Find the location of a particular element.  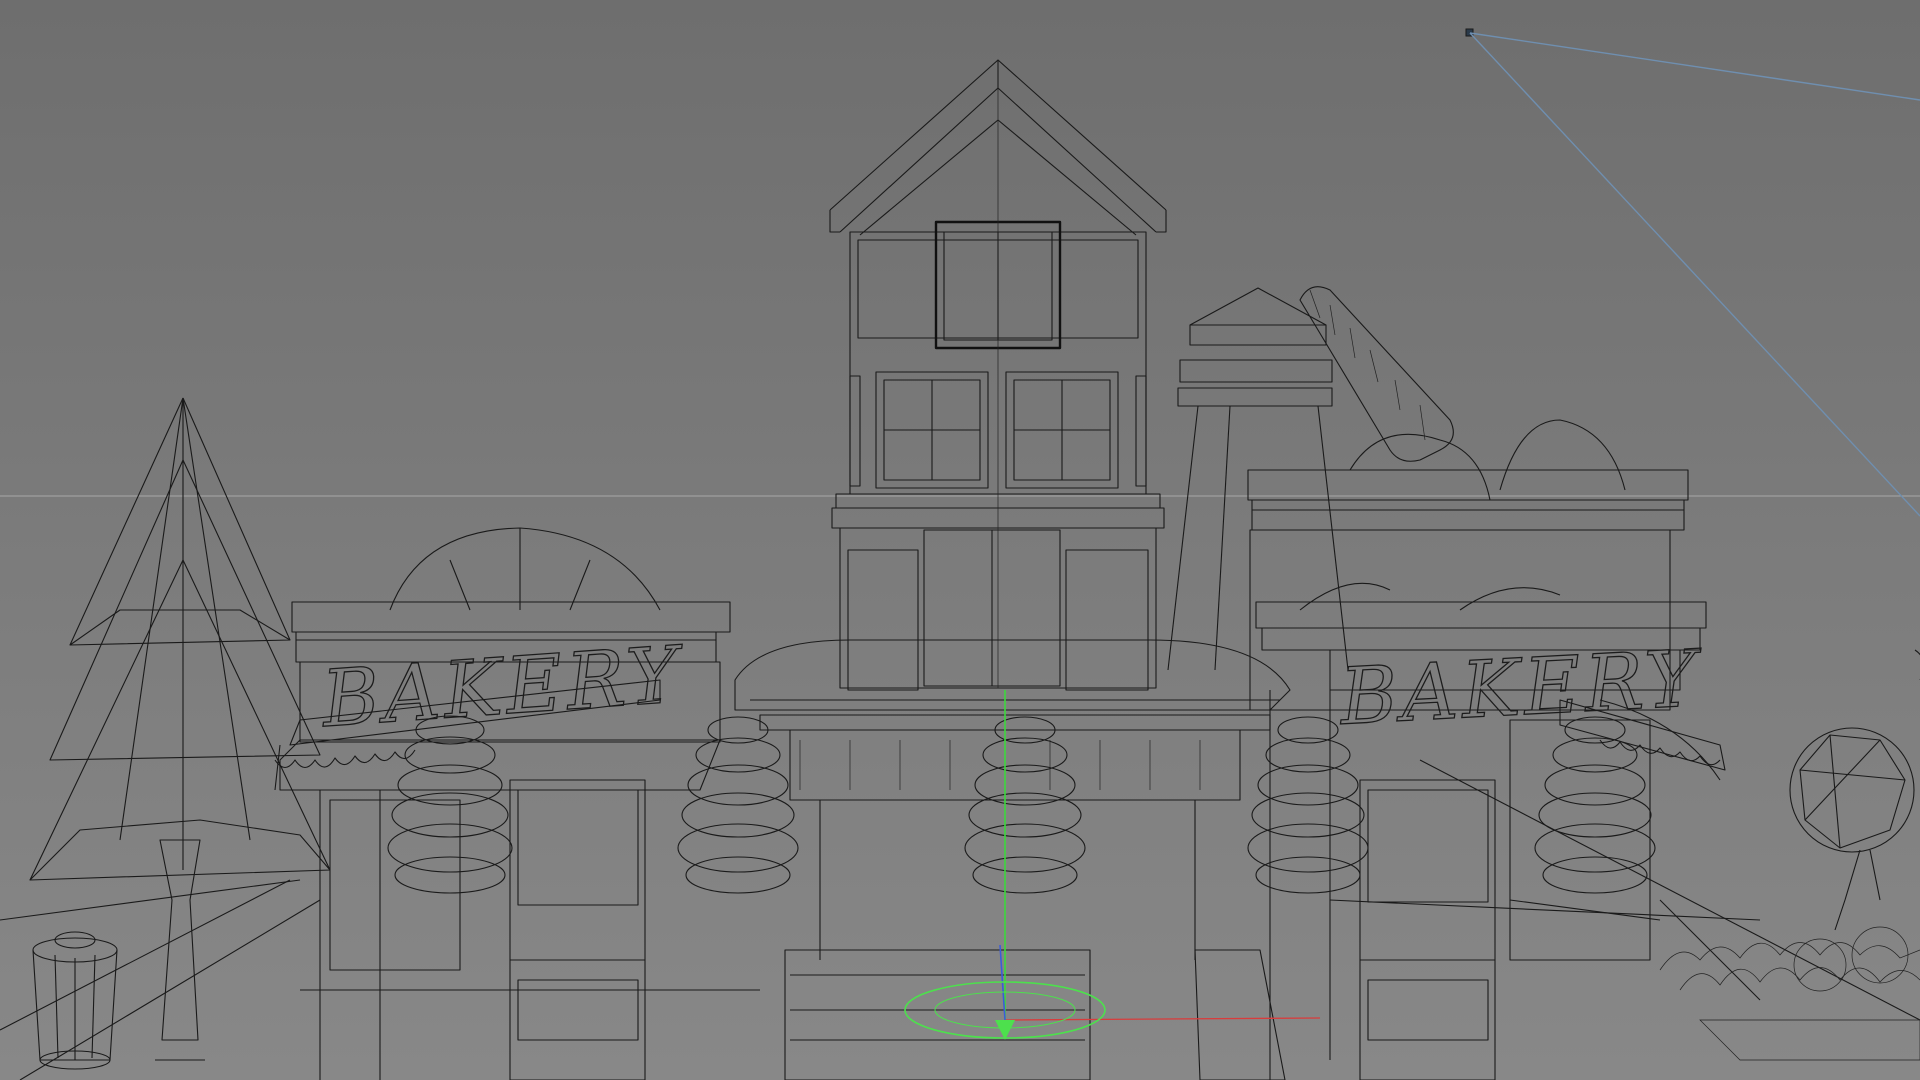

right-sign-text: BAKERY is located at coordinates (1520, 688).